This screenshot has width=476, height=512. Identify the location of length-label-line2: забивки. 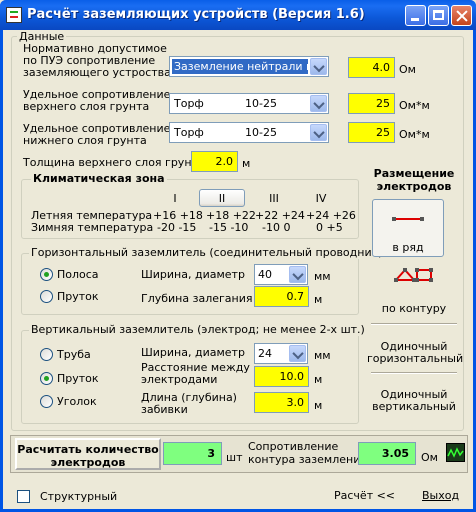
(164, 409).